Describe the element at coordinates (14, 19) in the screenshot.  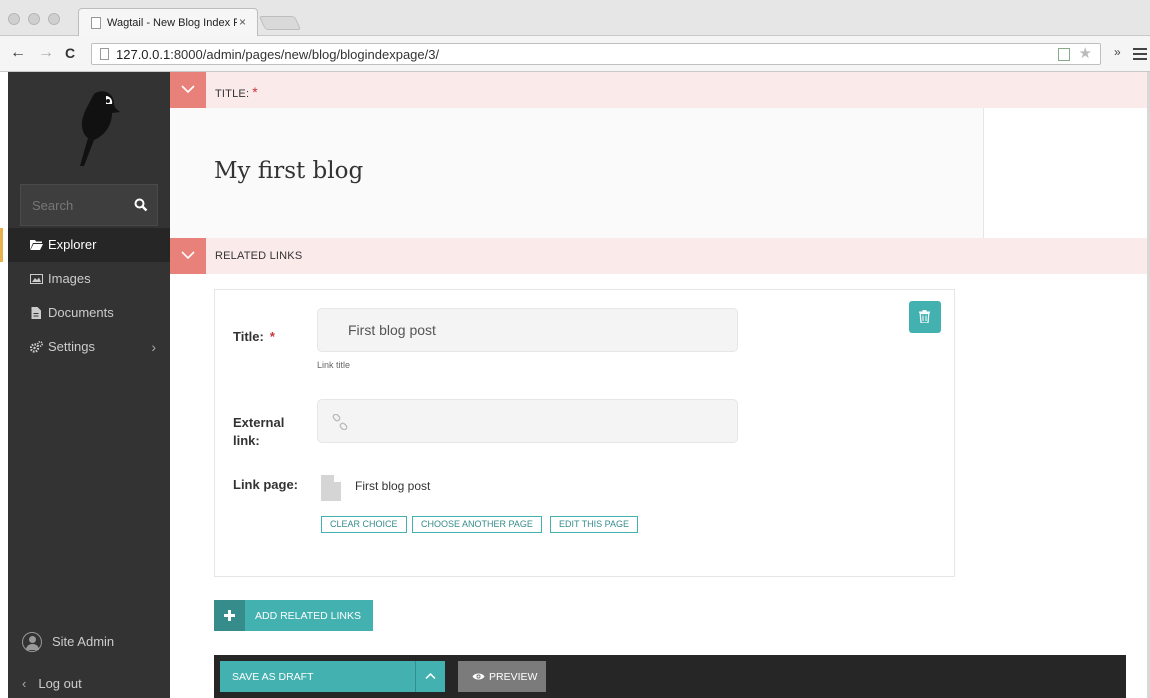
I see `window-close-button` at that location.